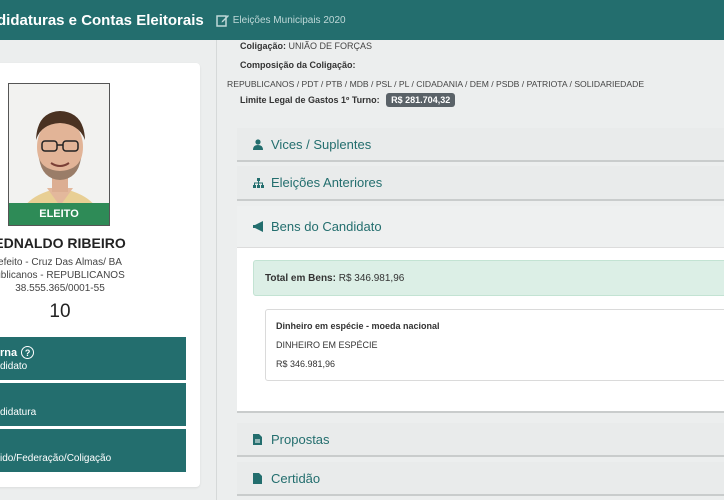  Describe the element at coordinates (102, 20) in the screenshot. I see `app-title: didaturas e Contas Eleitorais` at that location.